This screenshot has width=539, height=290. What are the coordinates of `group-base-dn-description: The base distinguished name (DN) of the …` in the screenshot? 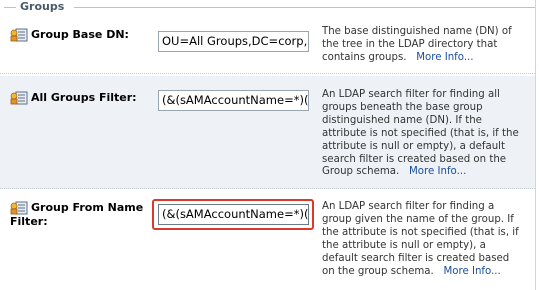 It's located at (423, 45).